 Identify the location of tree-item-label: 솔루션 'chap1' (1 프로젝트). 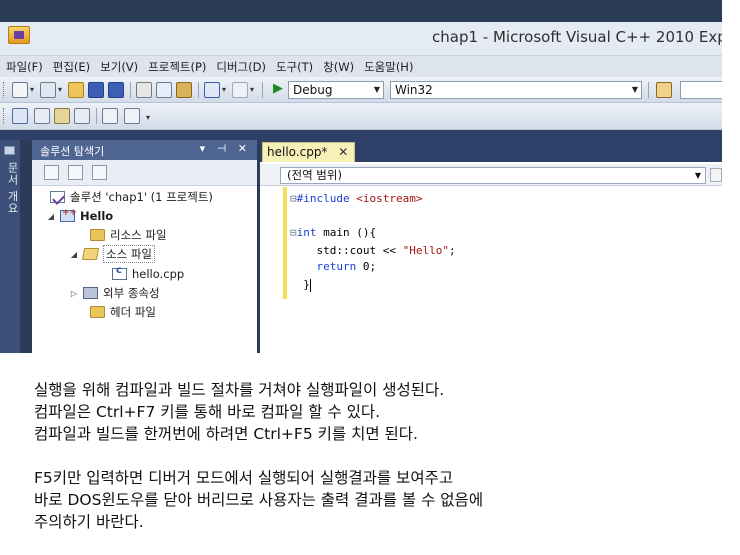
(141, 197).